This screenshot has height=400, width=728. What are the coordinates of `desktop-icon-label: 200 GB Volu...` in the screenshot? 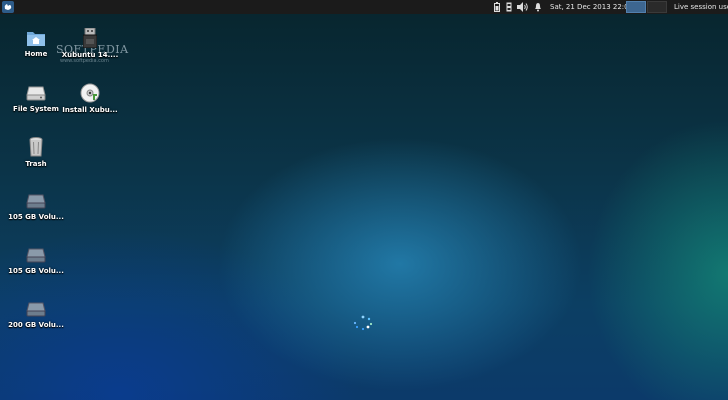 It's located at (36, 325).